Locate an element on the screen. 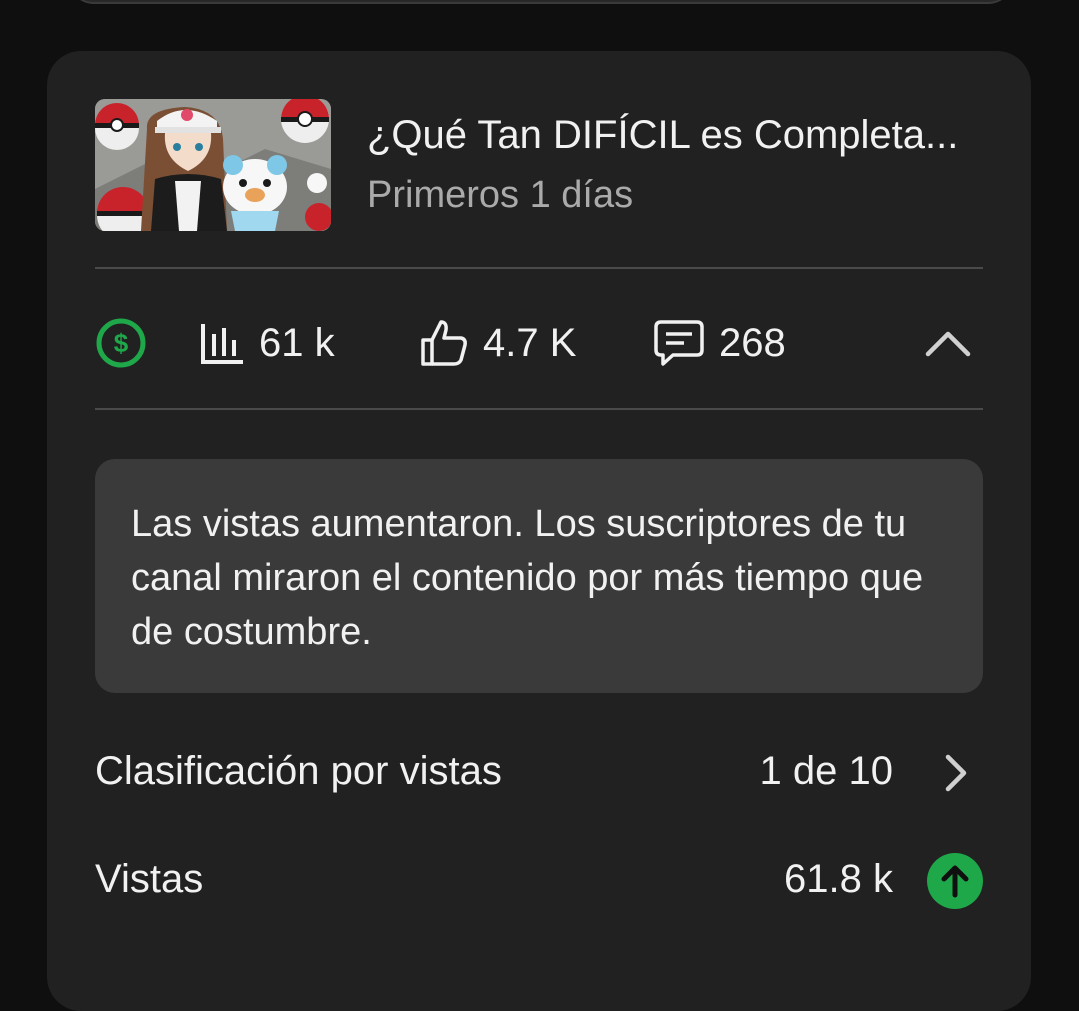 The height and width of the screenshot is (1011, 1079). stats-row: $ 61 k 4.7 K 268 is located at coordinates (539, 343).